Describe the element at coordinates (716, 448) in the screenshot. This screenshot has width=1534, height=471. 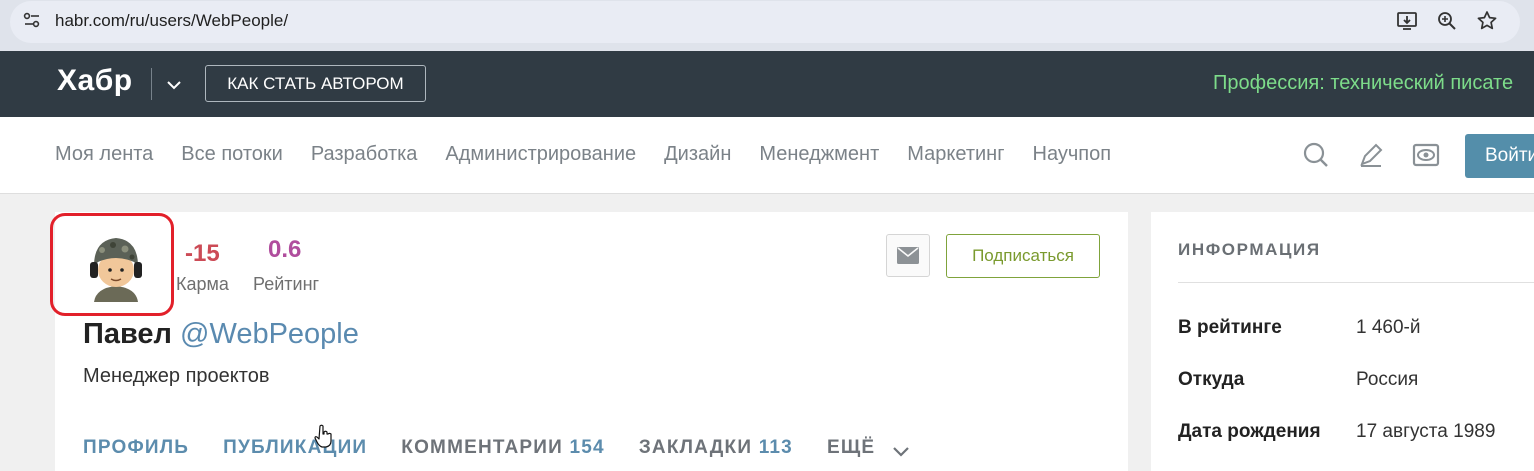
I see `tab-bookmarks: ЗАКЛАДКИ 113` at that location.